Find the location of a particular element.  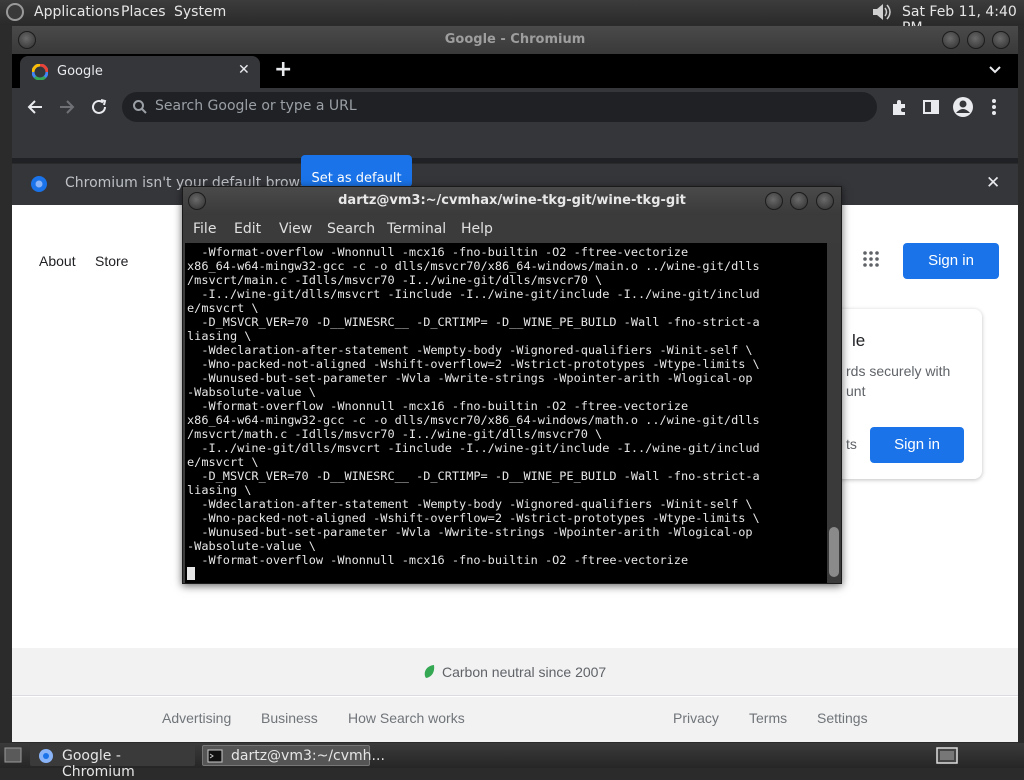

terminal-menu-edit: Edit is located at coordinates (247, 229).